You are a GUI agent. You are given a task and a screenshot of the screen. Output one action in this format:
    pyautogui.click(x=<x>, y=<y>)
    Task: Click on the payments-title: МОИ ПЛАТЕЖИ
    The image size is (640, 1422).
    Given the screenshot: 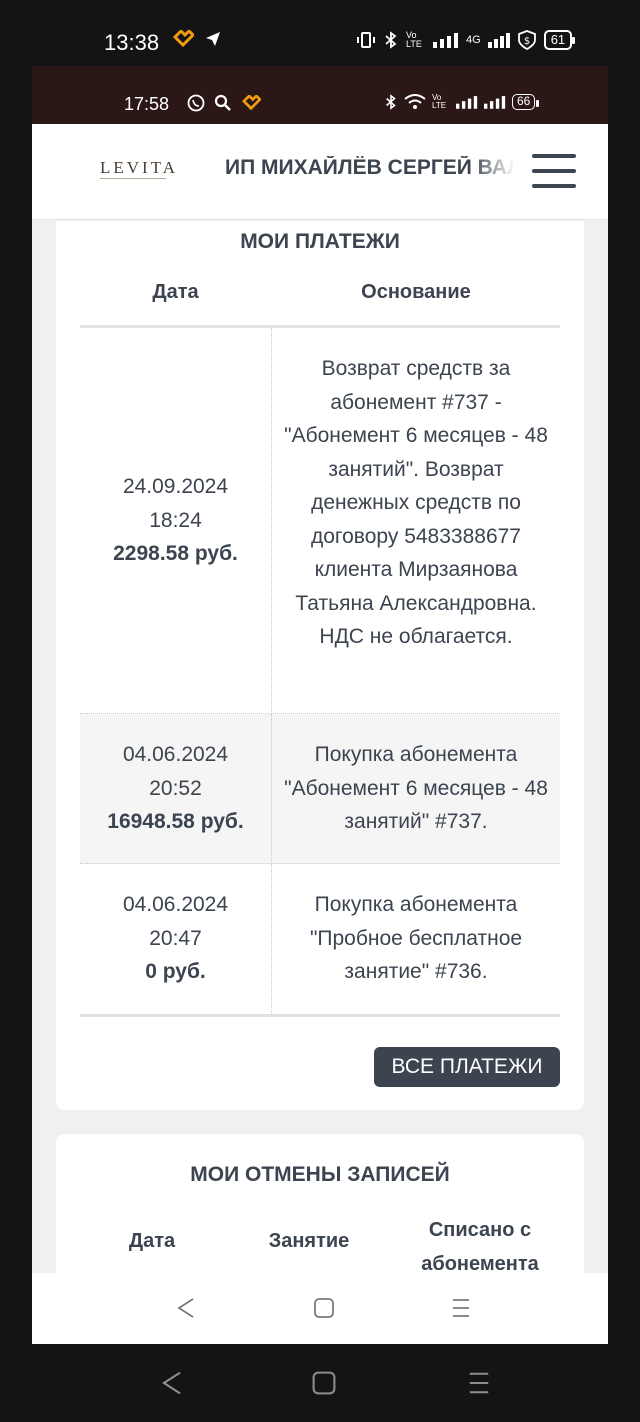 What is the action you would take?
    pyautogui.click(x=320, y=241)
    